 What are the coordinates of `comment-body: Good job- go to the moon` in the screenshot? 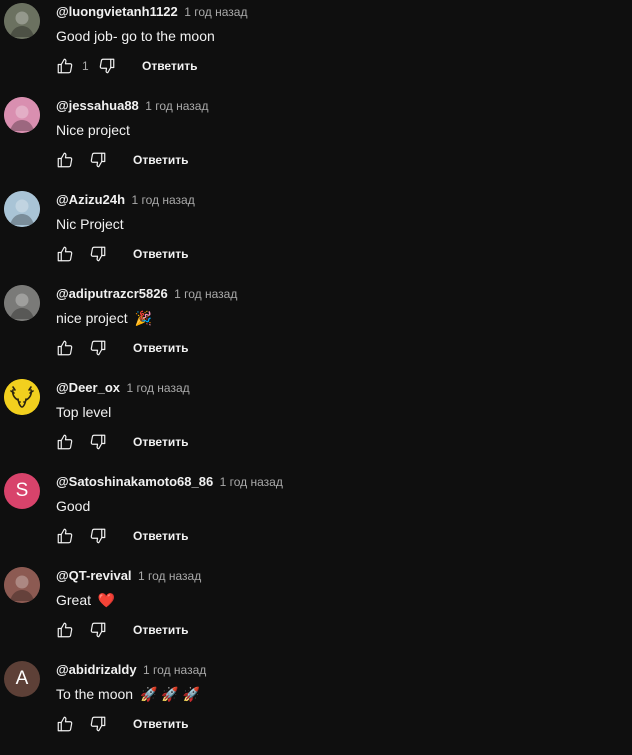 It's located at (135, 36).